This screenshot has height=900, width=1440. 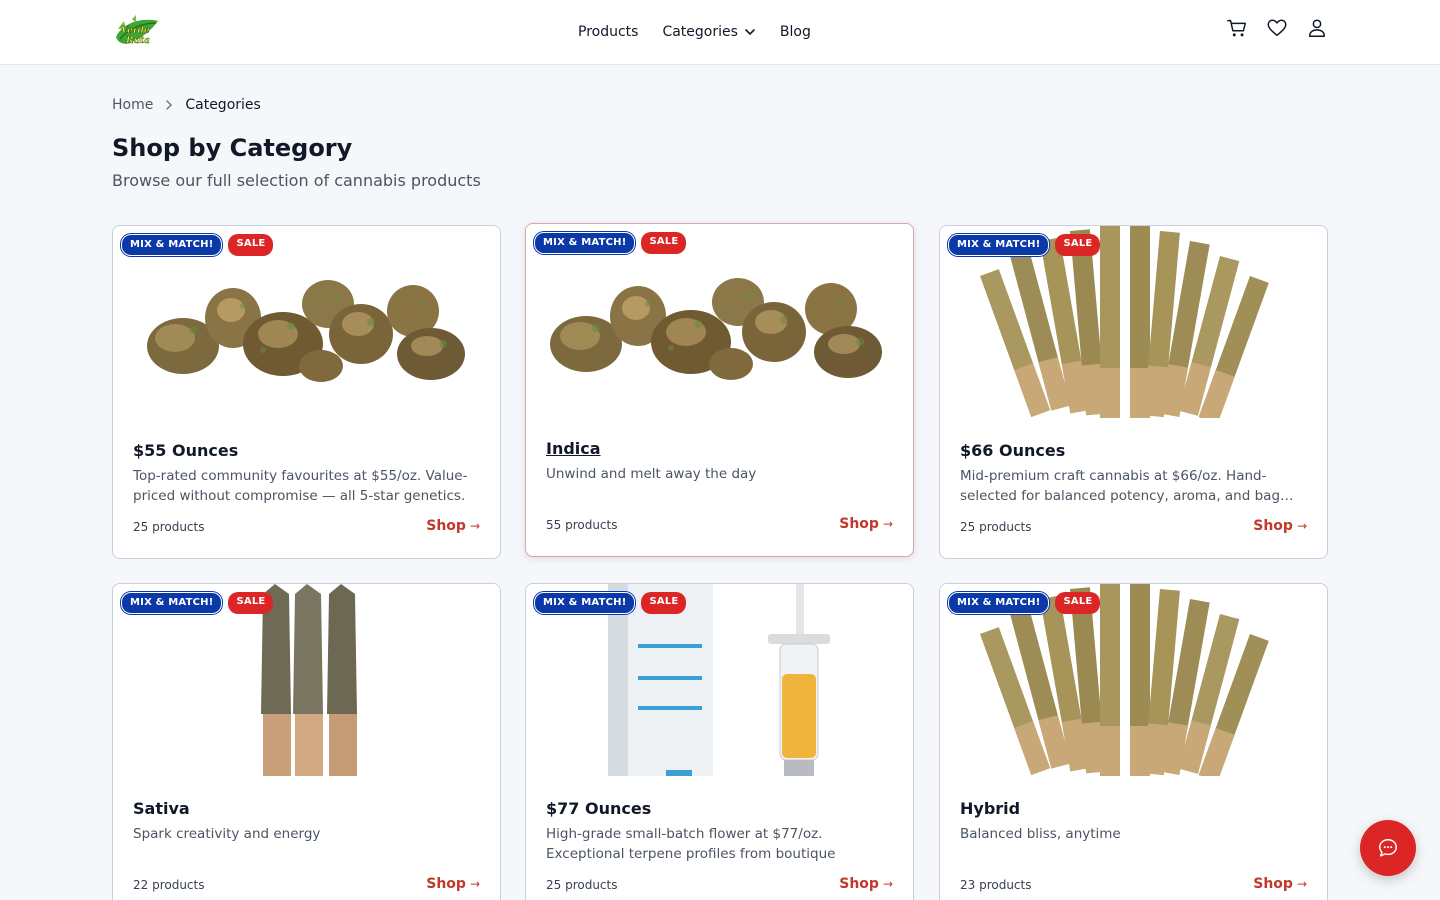 I want to click on breadcrumb-current: Categories, so click(x=223, y=105).